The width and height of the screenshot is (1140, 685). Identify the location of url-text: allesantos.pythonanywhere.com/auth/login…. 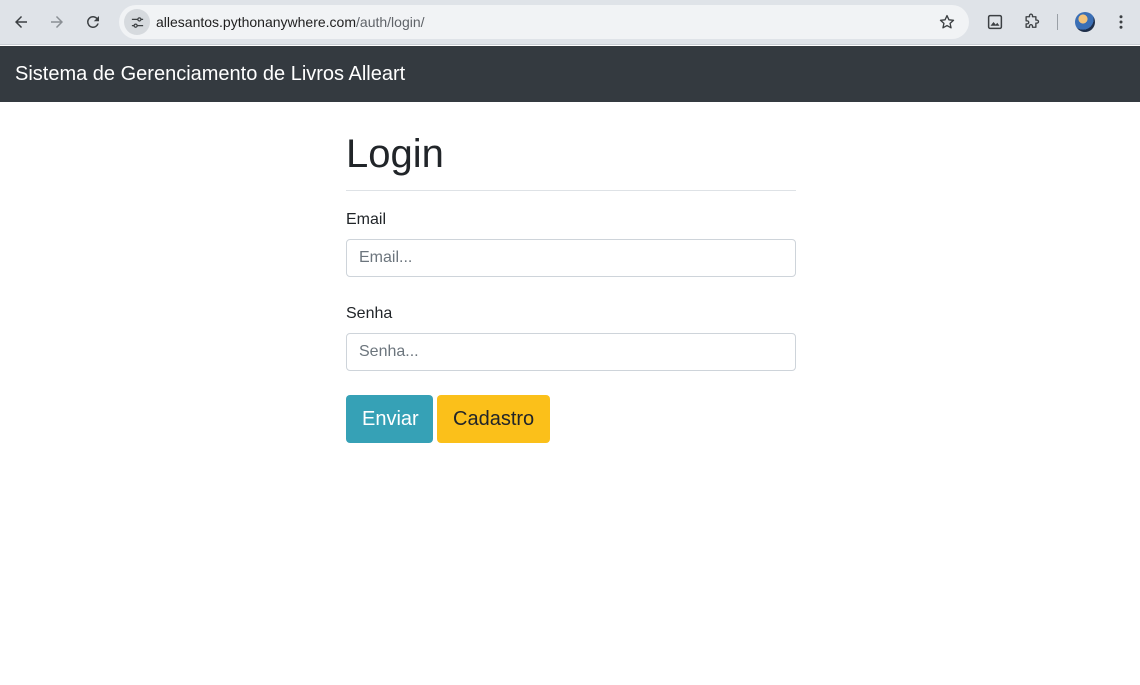
(290, 22).